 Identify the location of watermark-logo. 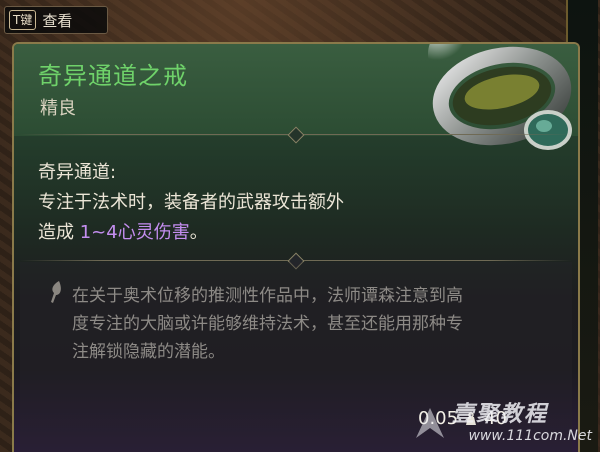
(430, 423).